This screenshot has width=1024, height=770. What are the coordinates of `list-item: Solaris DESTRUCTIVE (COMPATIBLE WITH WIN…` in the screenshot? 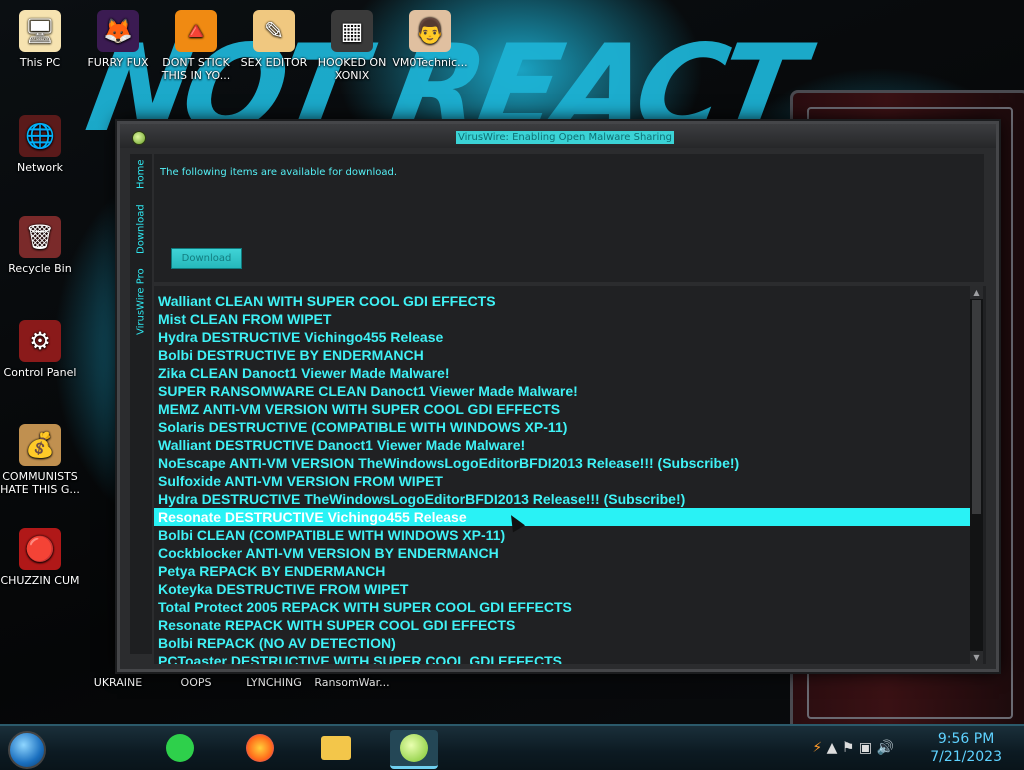 It's located at (562, 427).